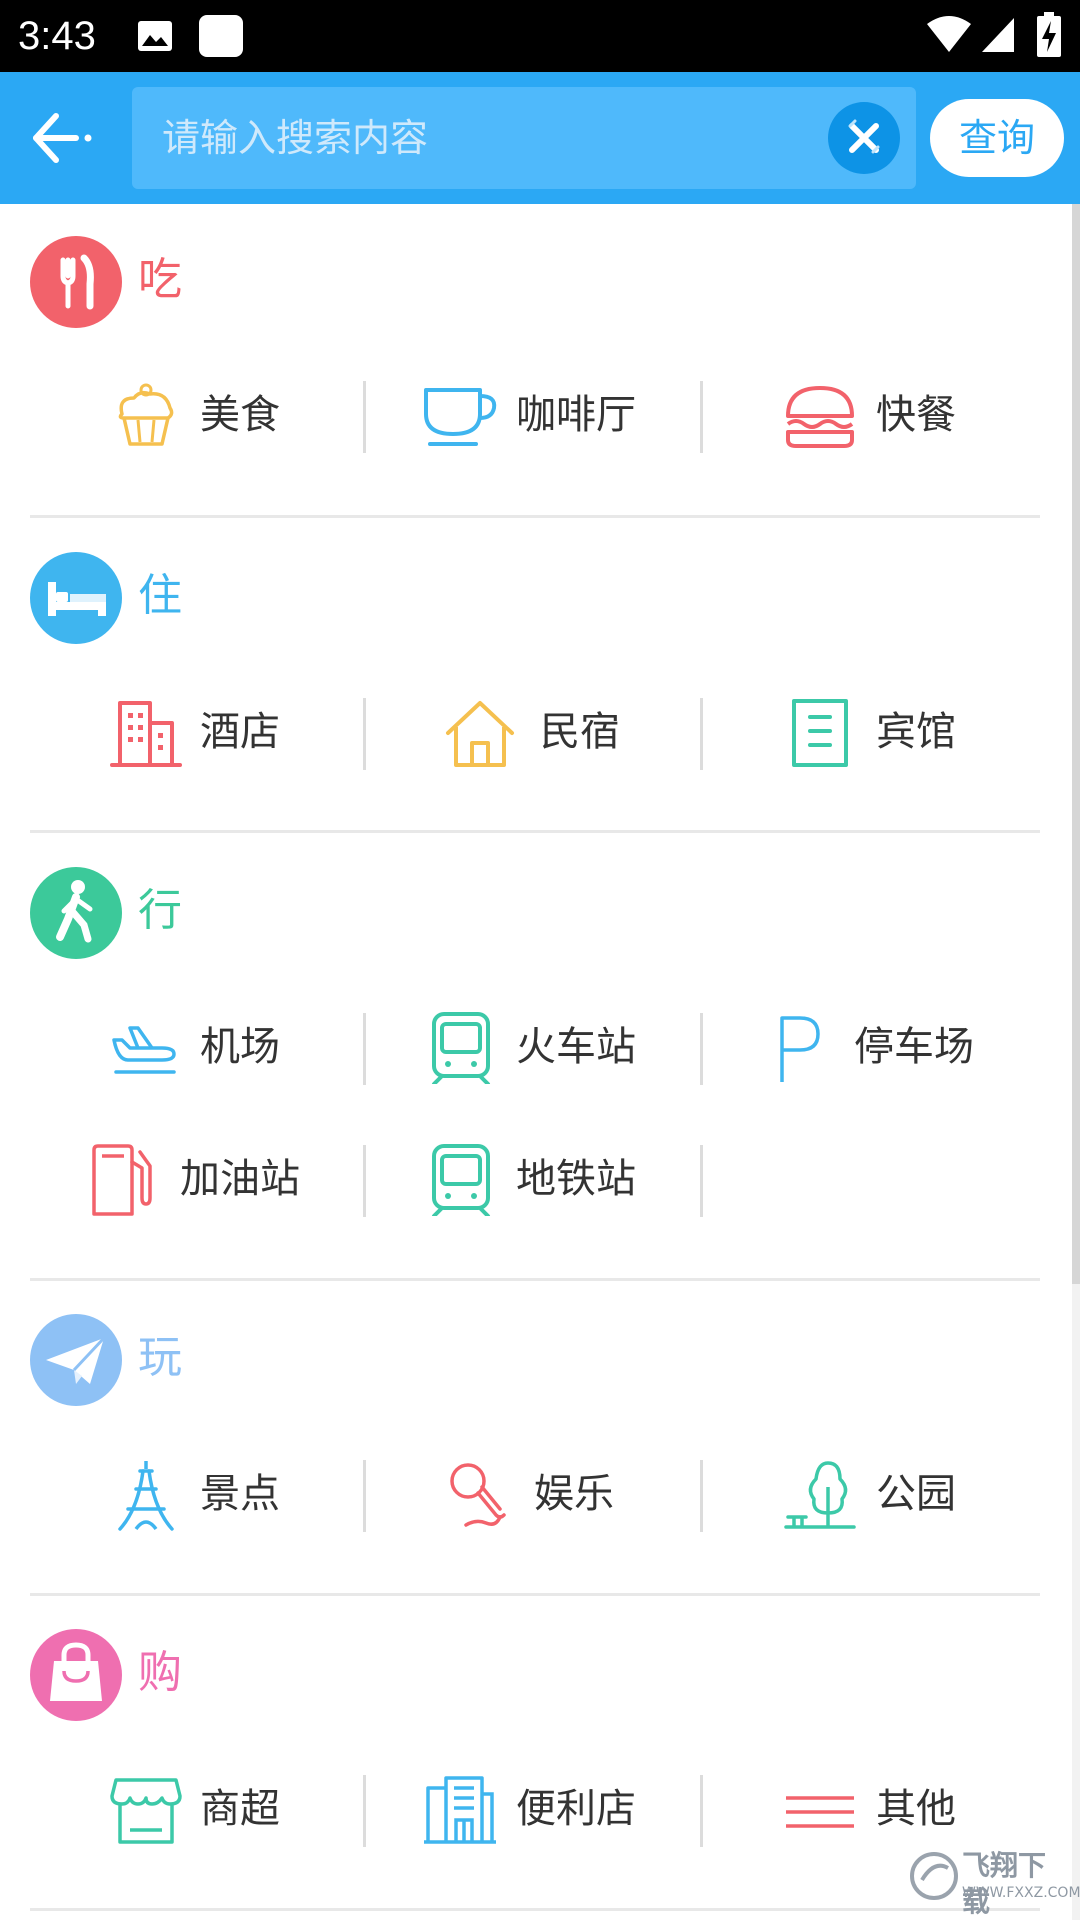  Describe the element at coordinates (461, 1180) in the screenshot. I see `subway-icon` at that location.